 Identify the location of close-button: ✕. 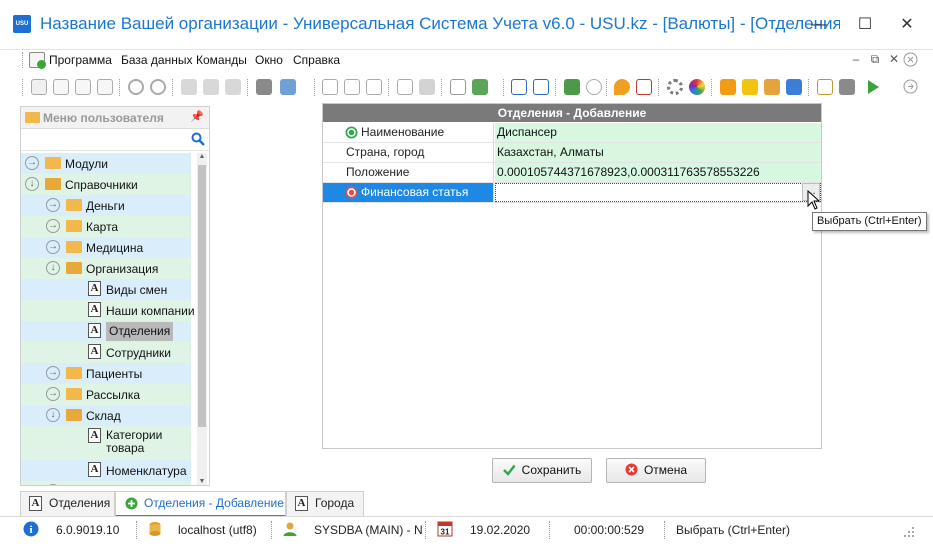
(907, 25).